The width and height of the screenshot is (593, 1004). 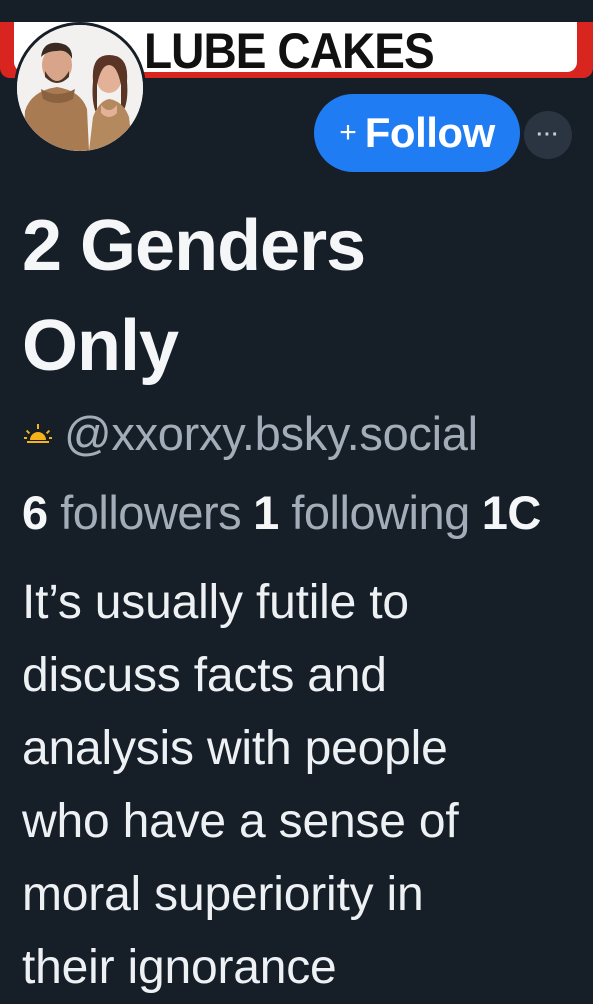 I want to click on more-options-button: ···, so click(x=548, y=135).